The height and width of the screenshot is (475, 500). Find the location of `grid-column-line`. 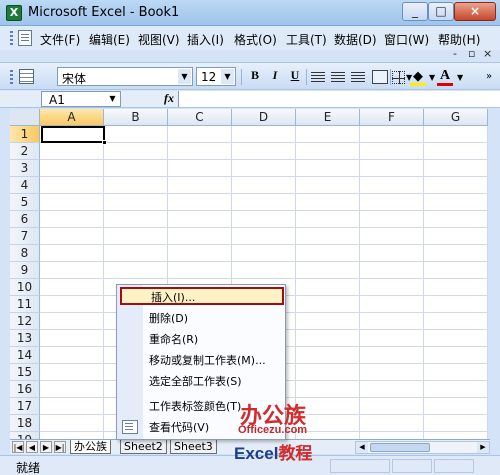

grid-column-line is located at coordinates (359, 282).